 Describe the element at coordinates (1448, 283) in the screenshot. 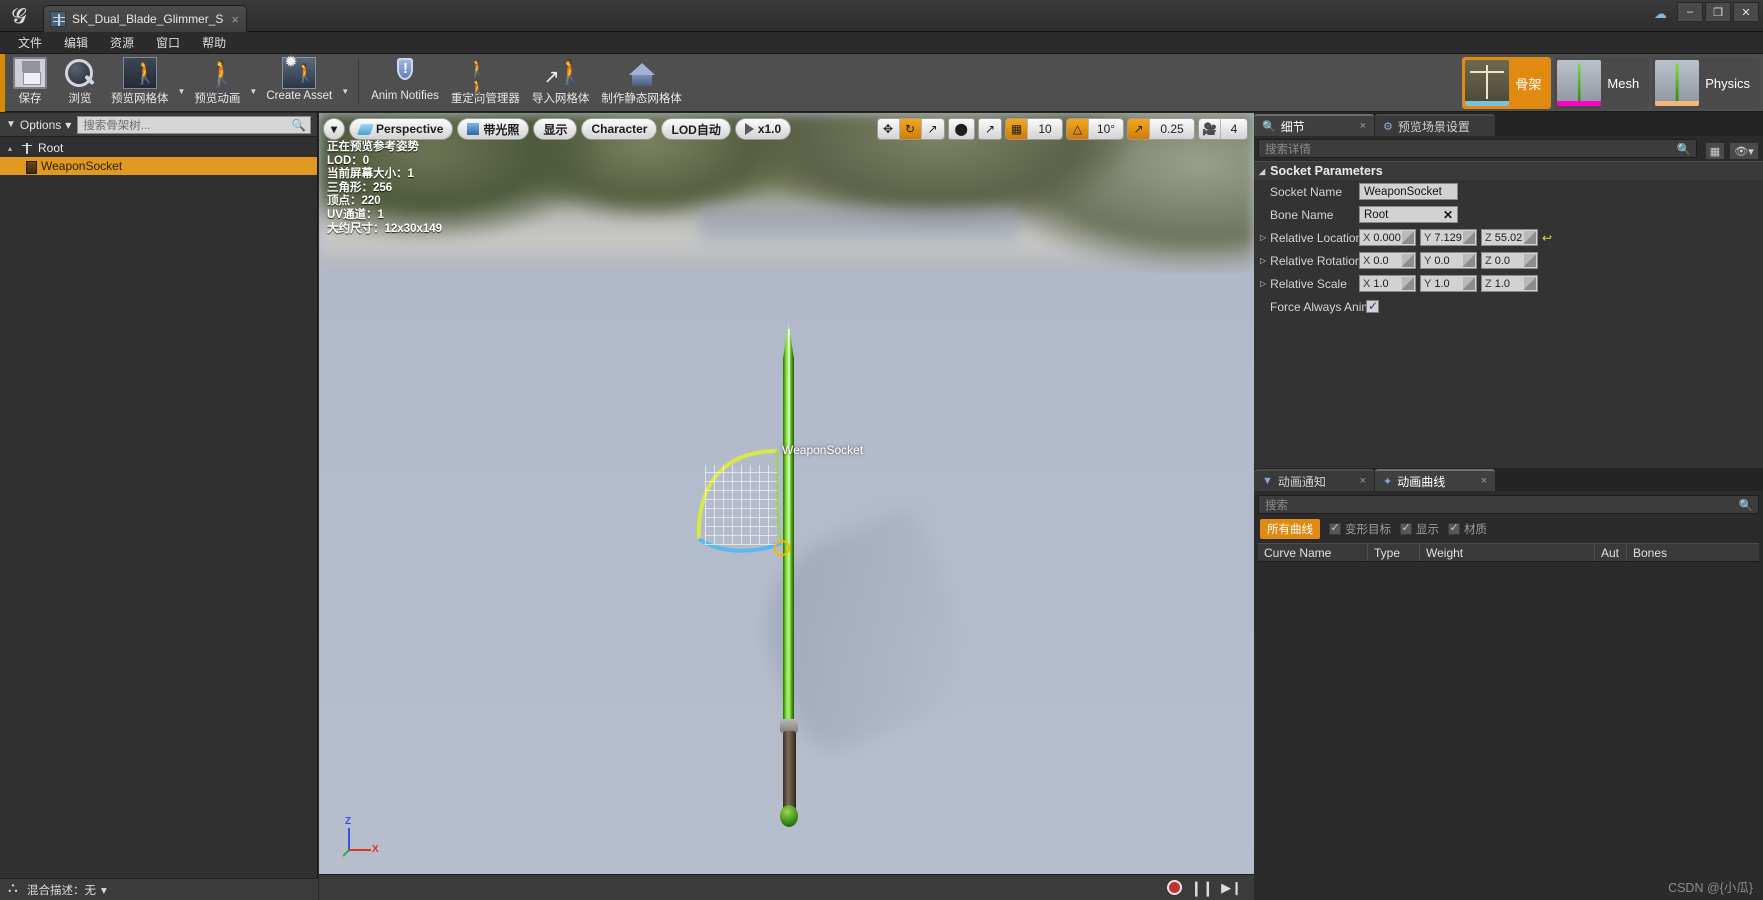

I see `relative-scale-y: Y 1.0` at that location.